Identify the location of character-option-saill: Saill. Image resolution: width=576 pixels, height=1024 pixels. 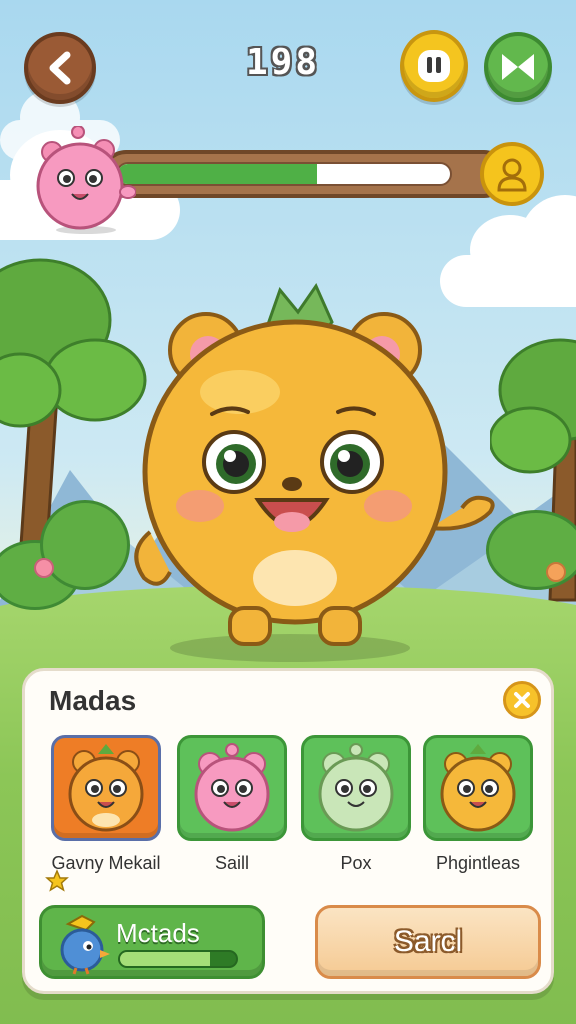
(232, 804).